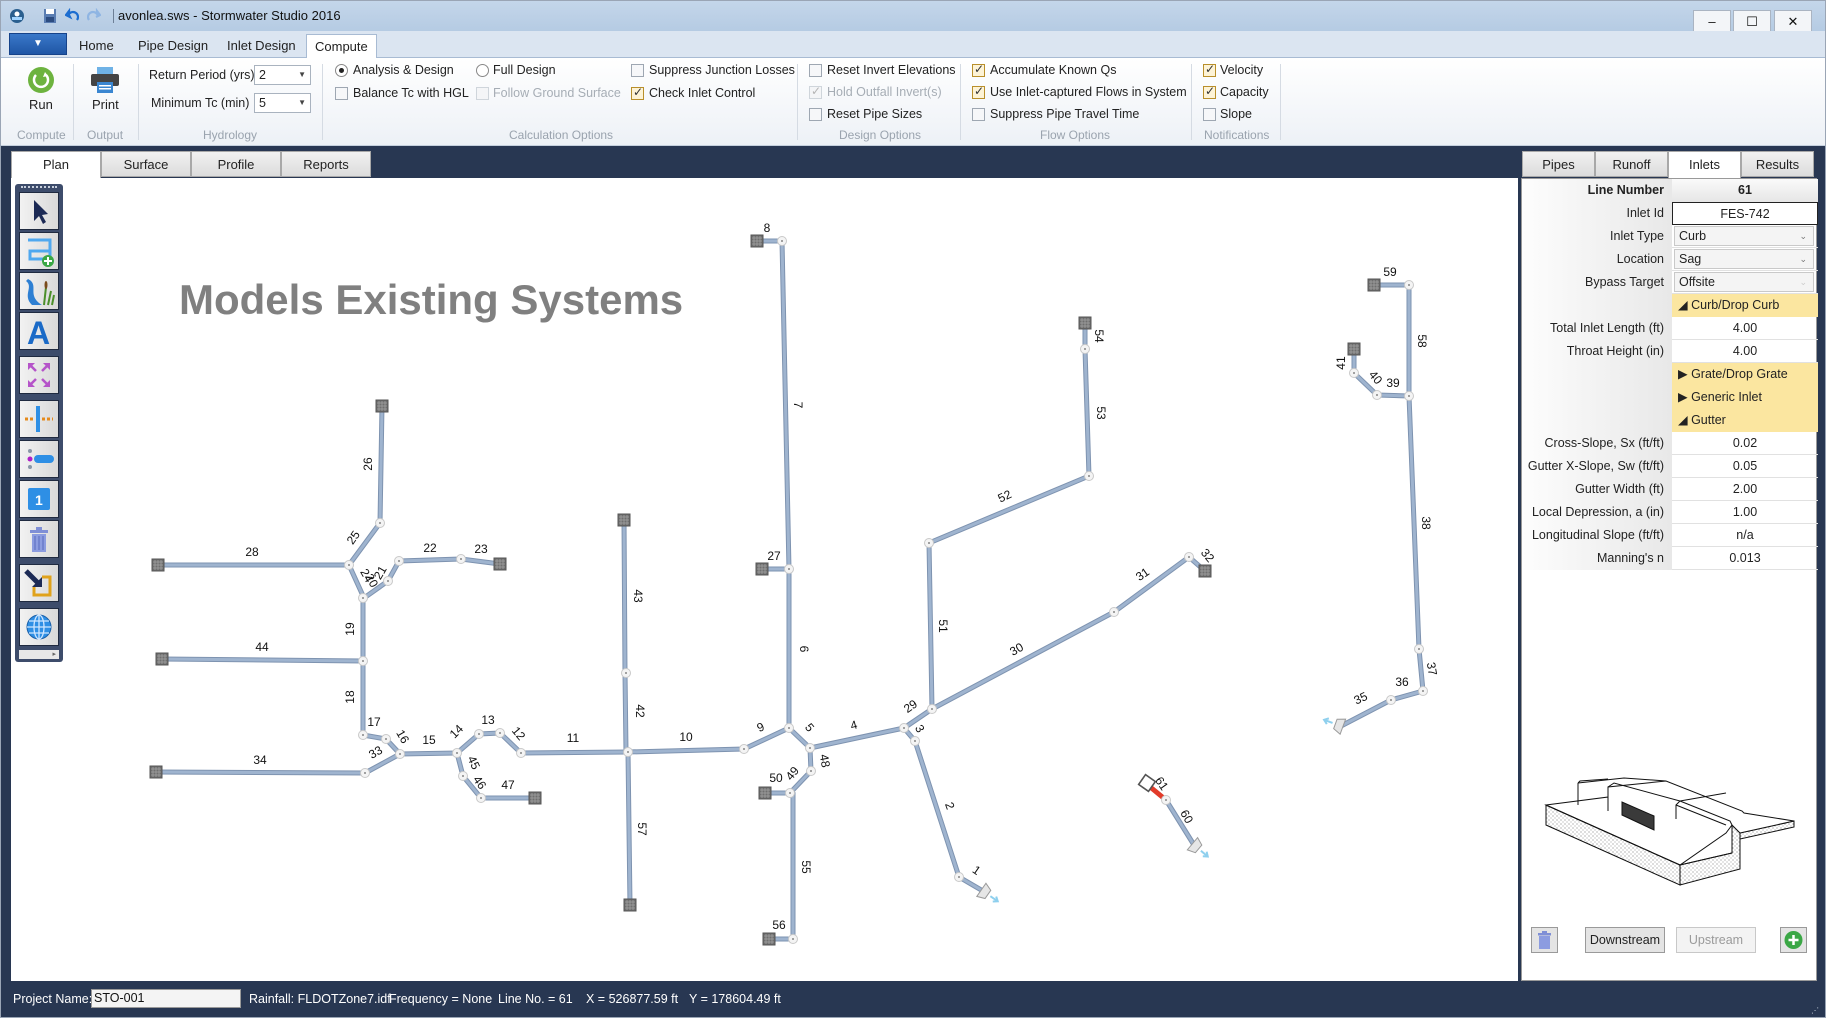  I want to click on add-text-button: A, so click(39, 331).